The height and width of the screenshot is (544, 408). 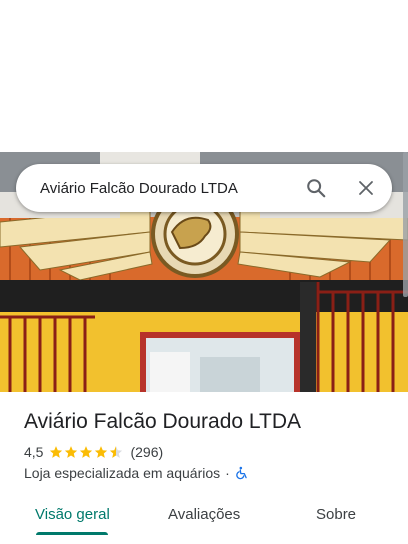 I want to click on search-bar, so click(x=204, y=188).